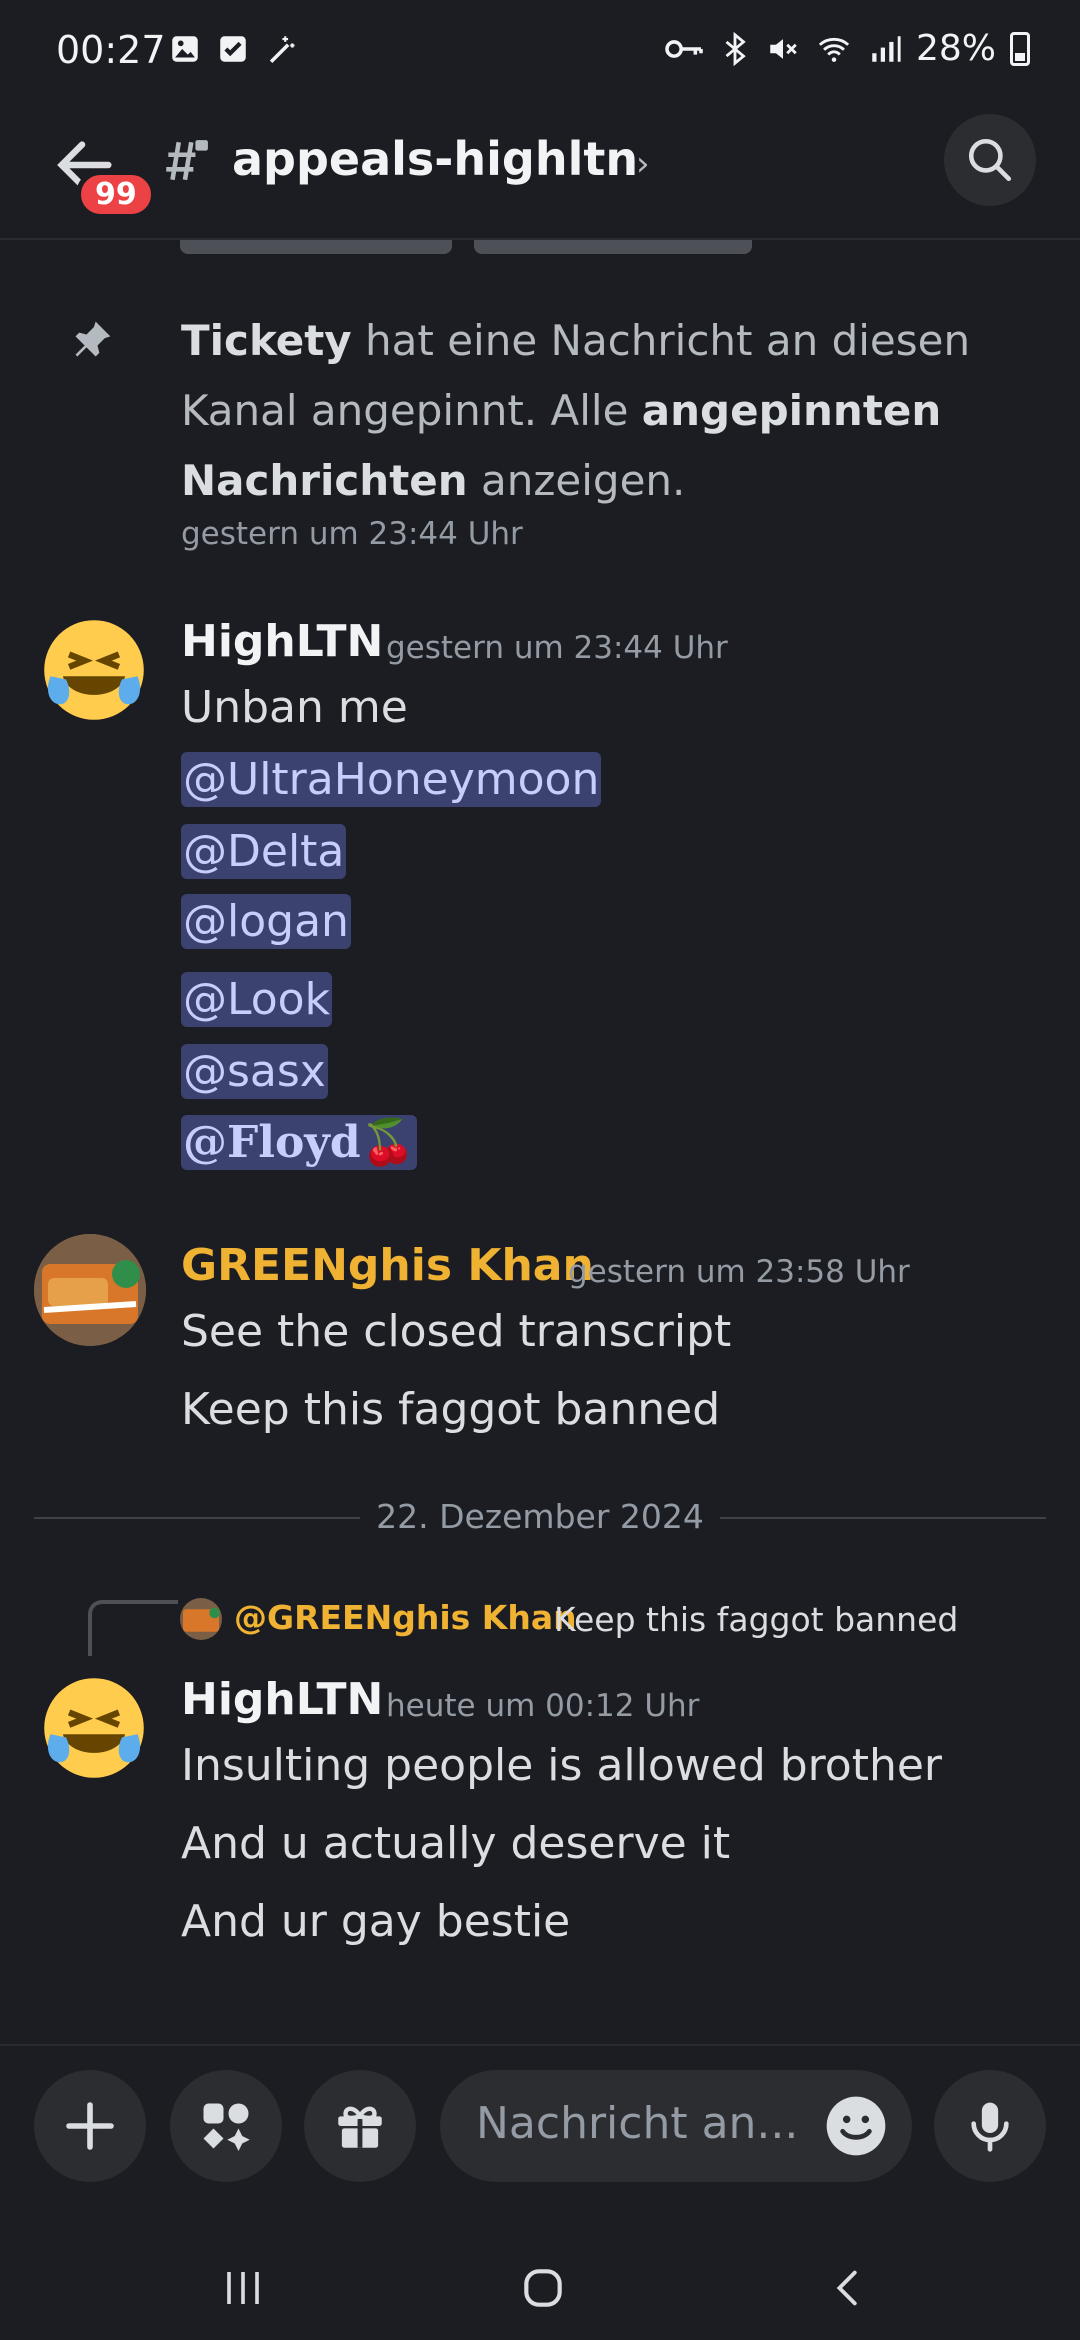 The image size is (1080, 2340). I want to click on message-line: And u actually deserve it, so click(456, 1843).